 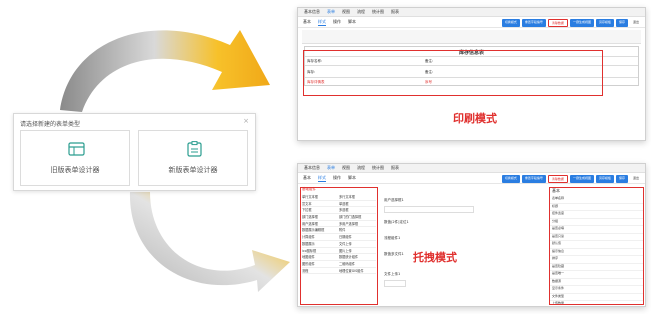 I want to click on form-field-label: 数值(2件)定位1, so click(x=396, y=222).